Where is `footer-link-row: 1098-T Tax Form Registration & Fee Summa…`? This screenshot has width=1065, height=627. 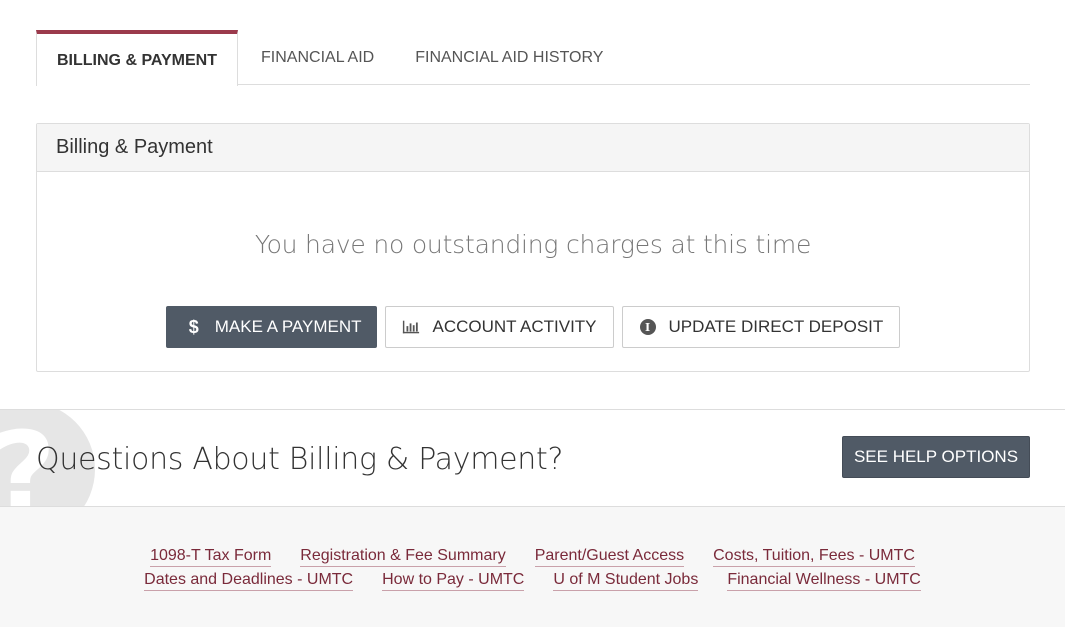 footer-link-row: 1098-T Tax Form Registration & Fee Summa… is located at coordinates (532, 557).